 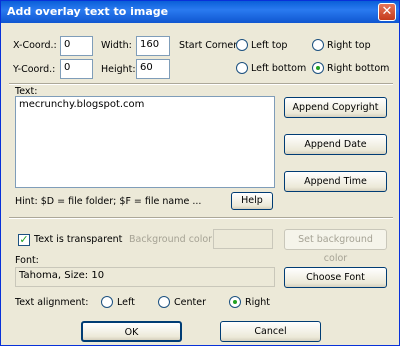 What do you see at coordinates (171, 239) in the screenshot?
I see `background-color-label: Background color` at bounding box center [171, 239].